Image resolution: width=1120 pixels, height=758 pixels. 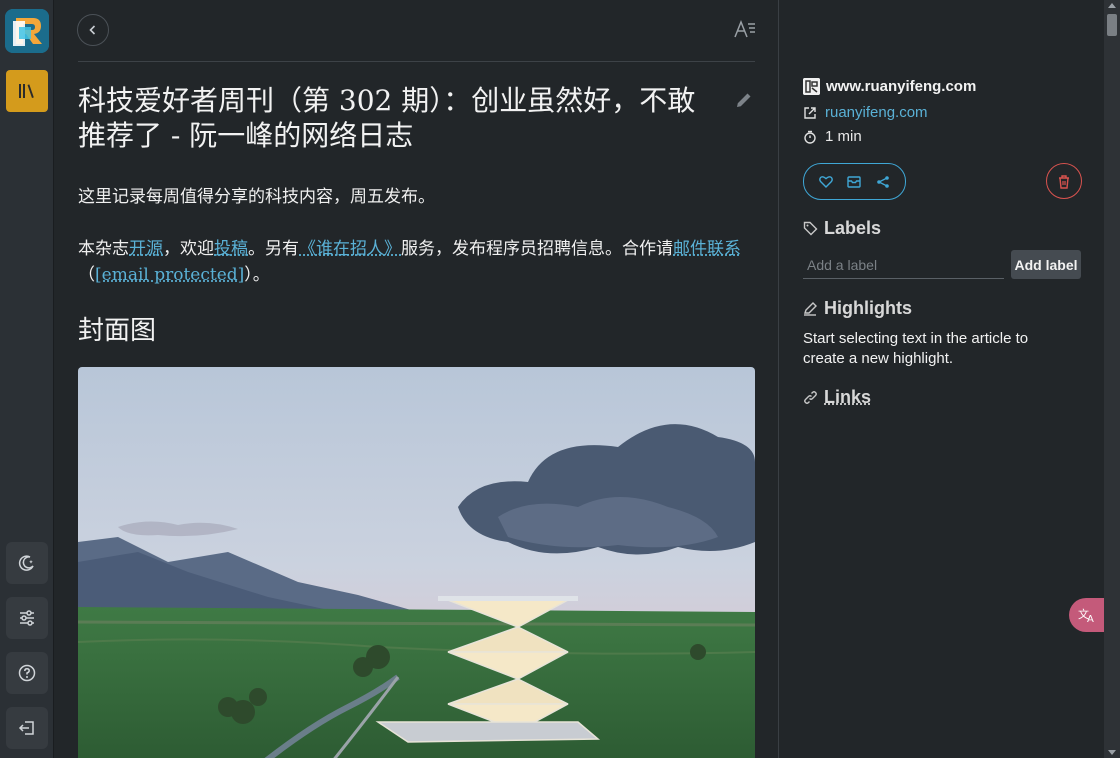 What do you see at coordinates (1112, 5) in the screenshot?
I see `scroll-up-arrow` at bounding box center [1112, 5].